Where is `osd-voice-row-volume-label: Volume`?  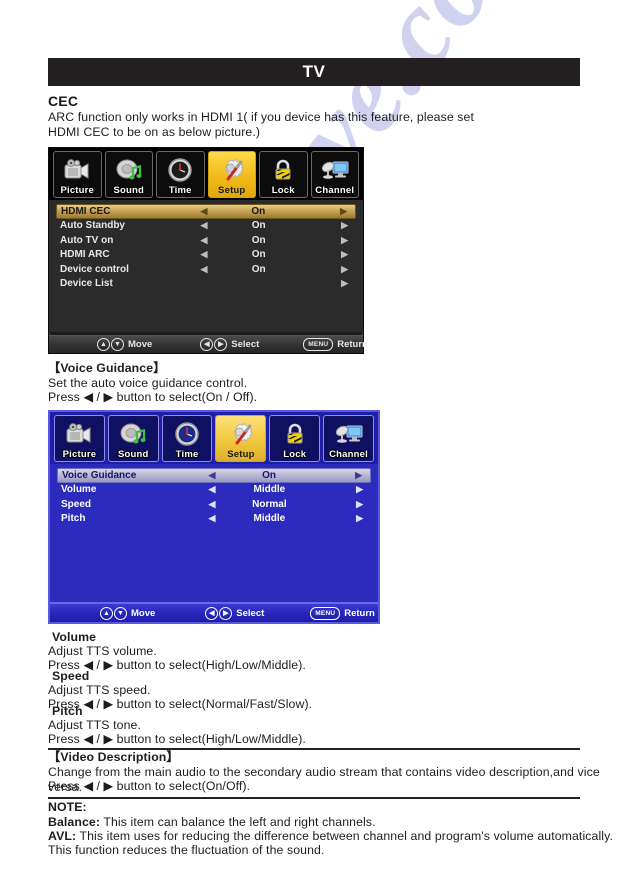
osd-voice-row-volume-label: Volume is located at coordinates (79, 490).